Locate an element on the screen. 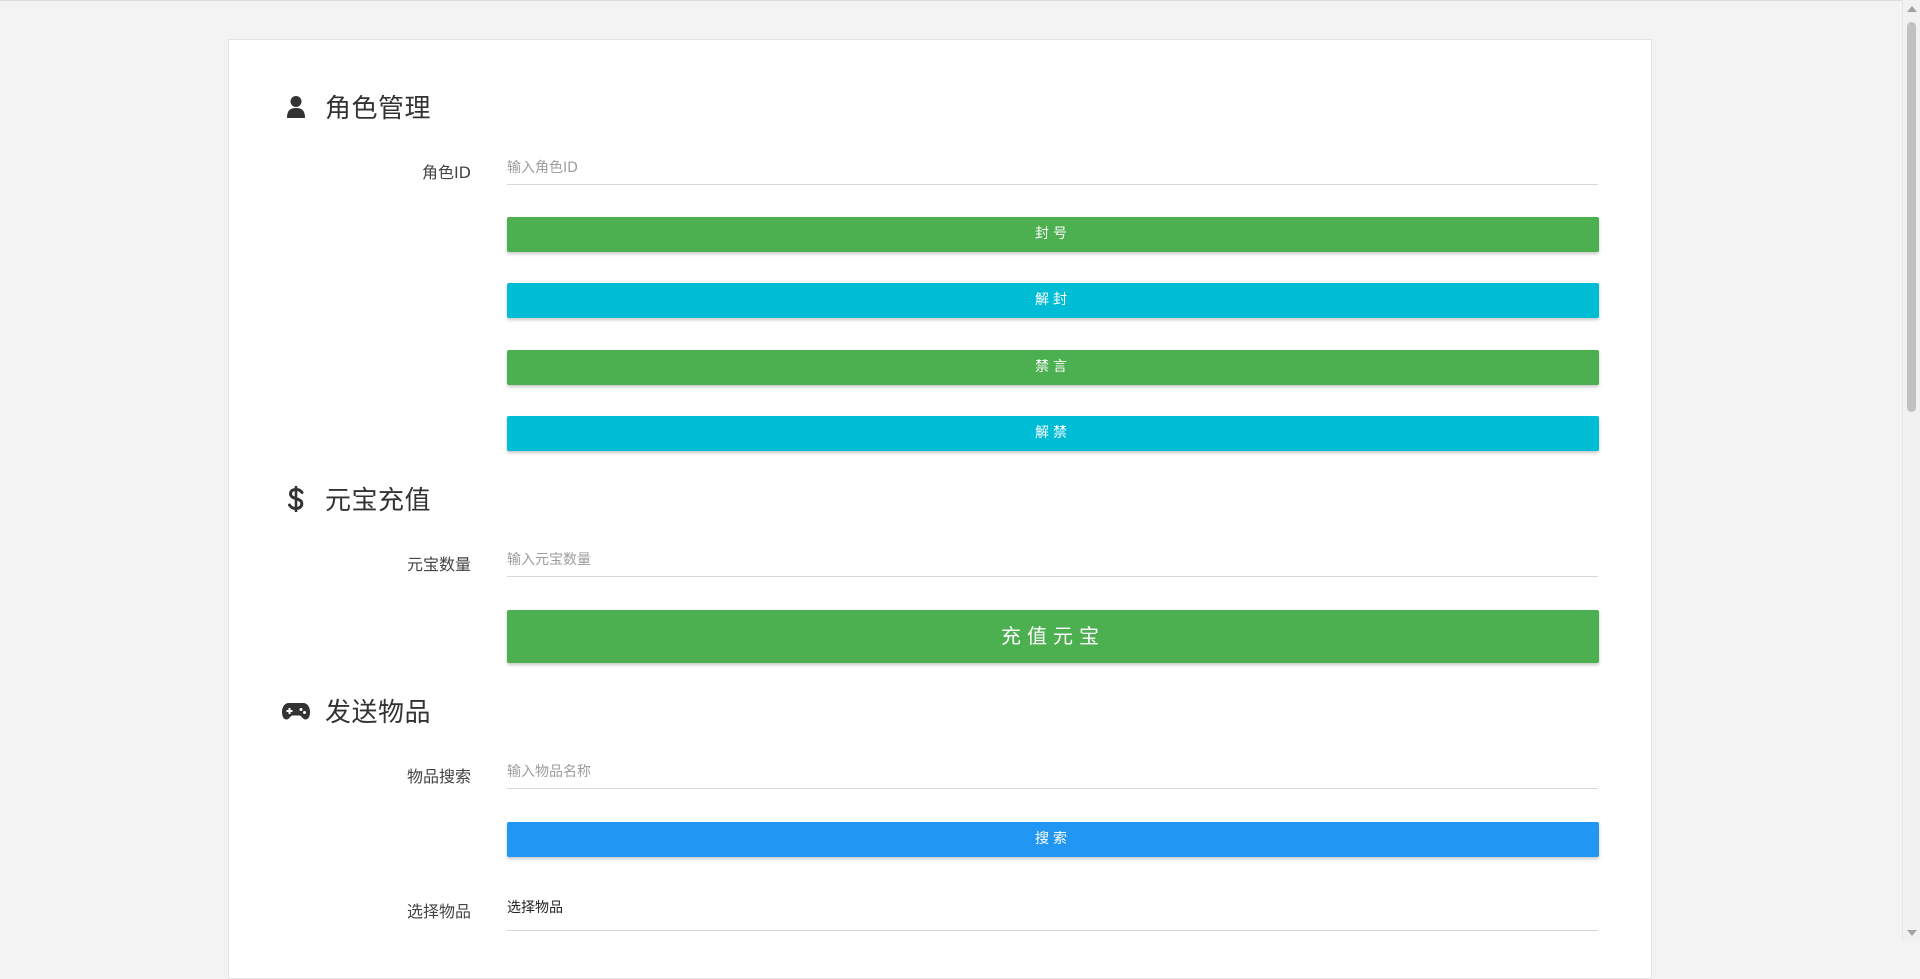  yuanbao-section-title: 元宝充值 is located at coordinates (356, 498).